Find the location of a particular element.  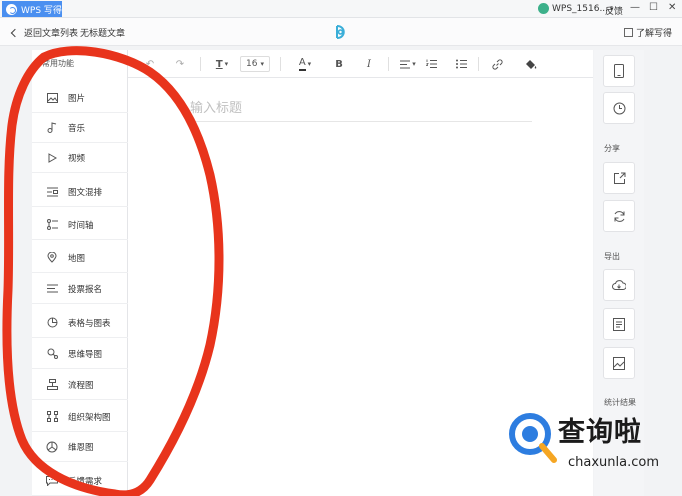

heading-dropdown: T ▾ is located at coordinates (222, 64).